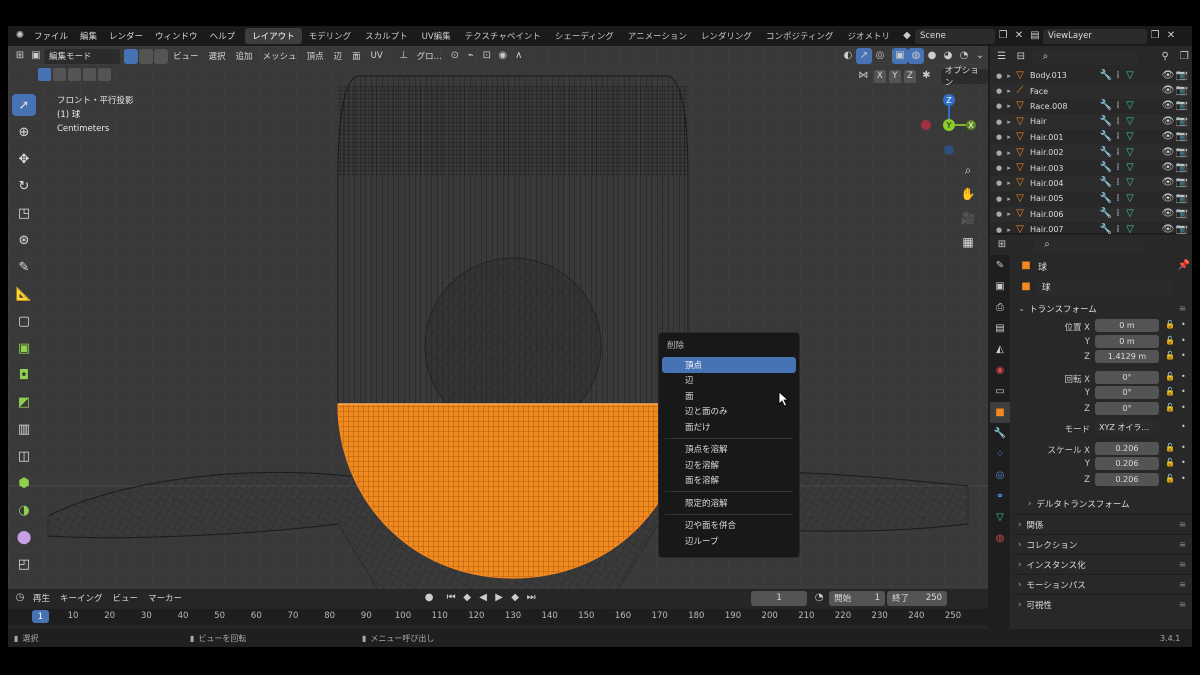  What do you see at coordinates (165, 598) in the screenshot?
I see `timeline-menu-marker: マーカー` at bounding box center [165, 598].